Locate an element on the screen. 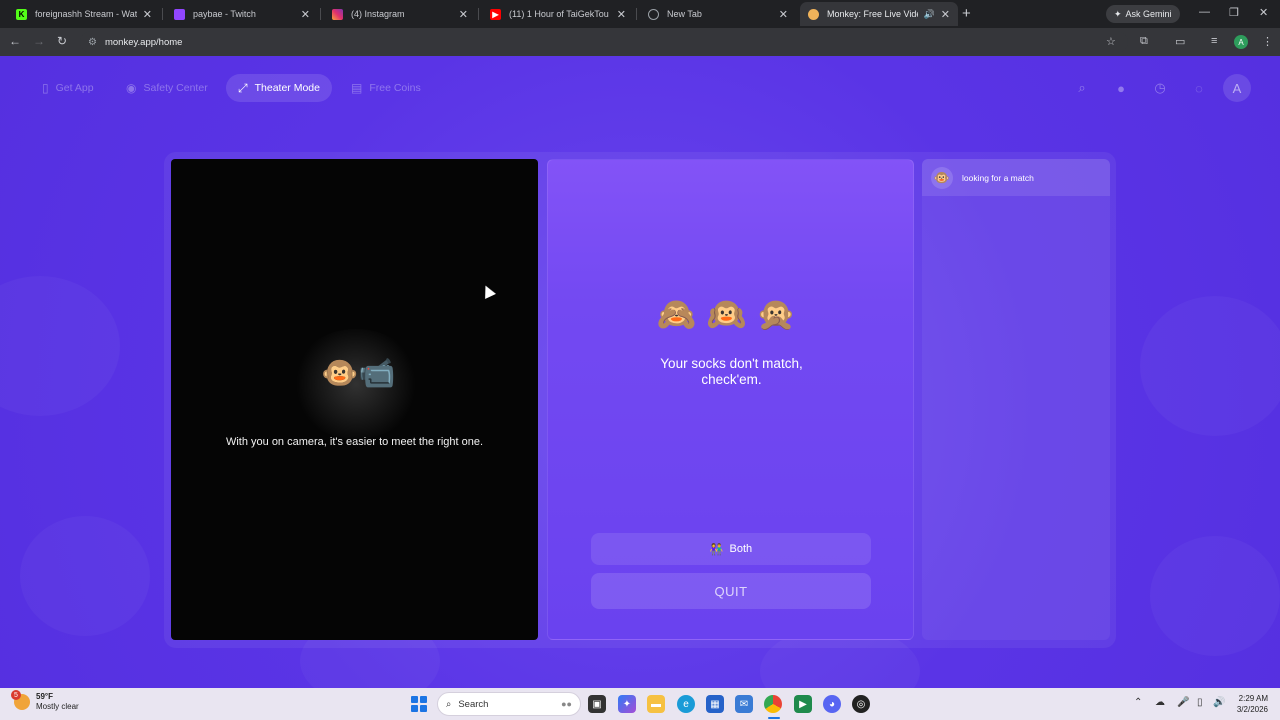  browser-tab-new-tab: New Tab ✕ is located at coordinates (718, 14).